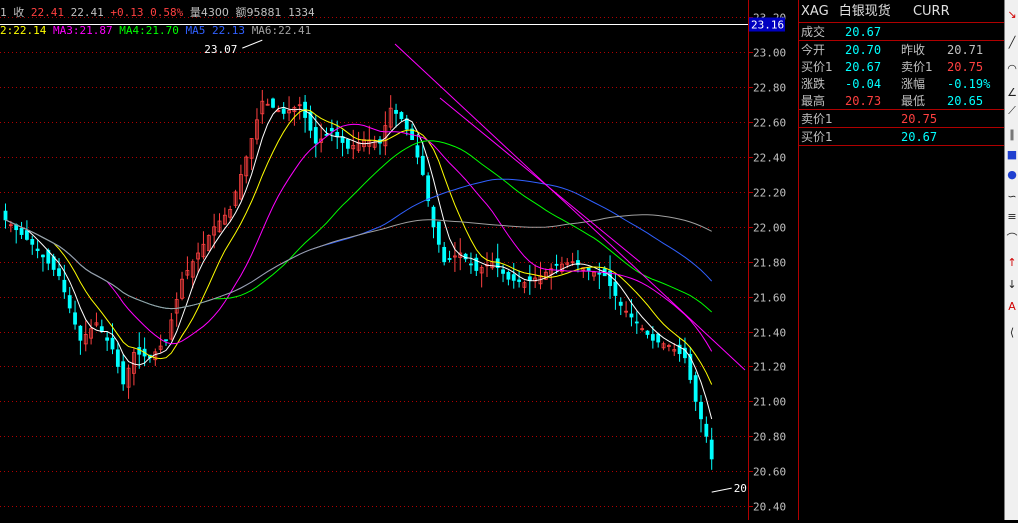 This screenshot has width=1018, height=523. What do you see at coordinates (252, 44) in the screenshot?
I see `high-marker-line` at bounding box center [252, 44].